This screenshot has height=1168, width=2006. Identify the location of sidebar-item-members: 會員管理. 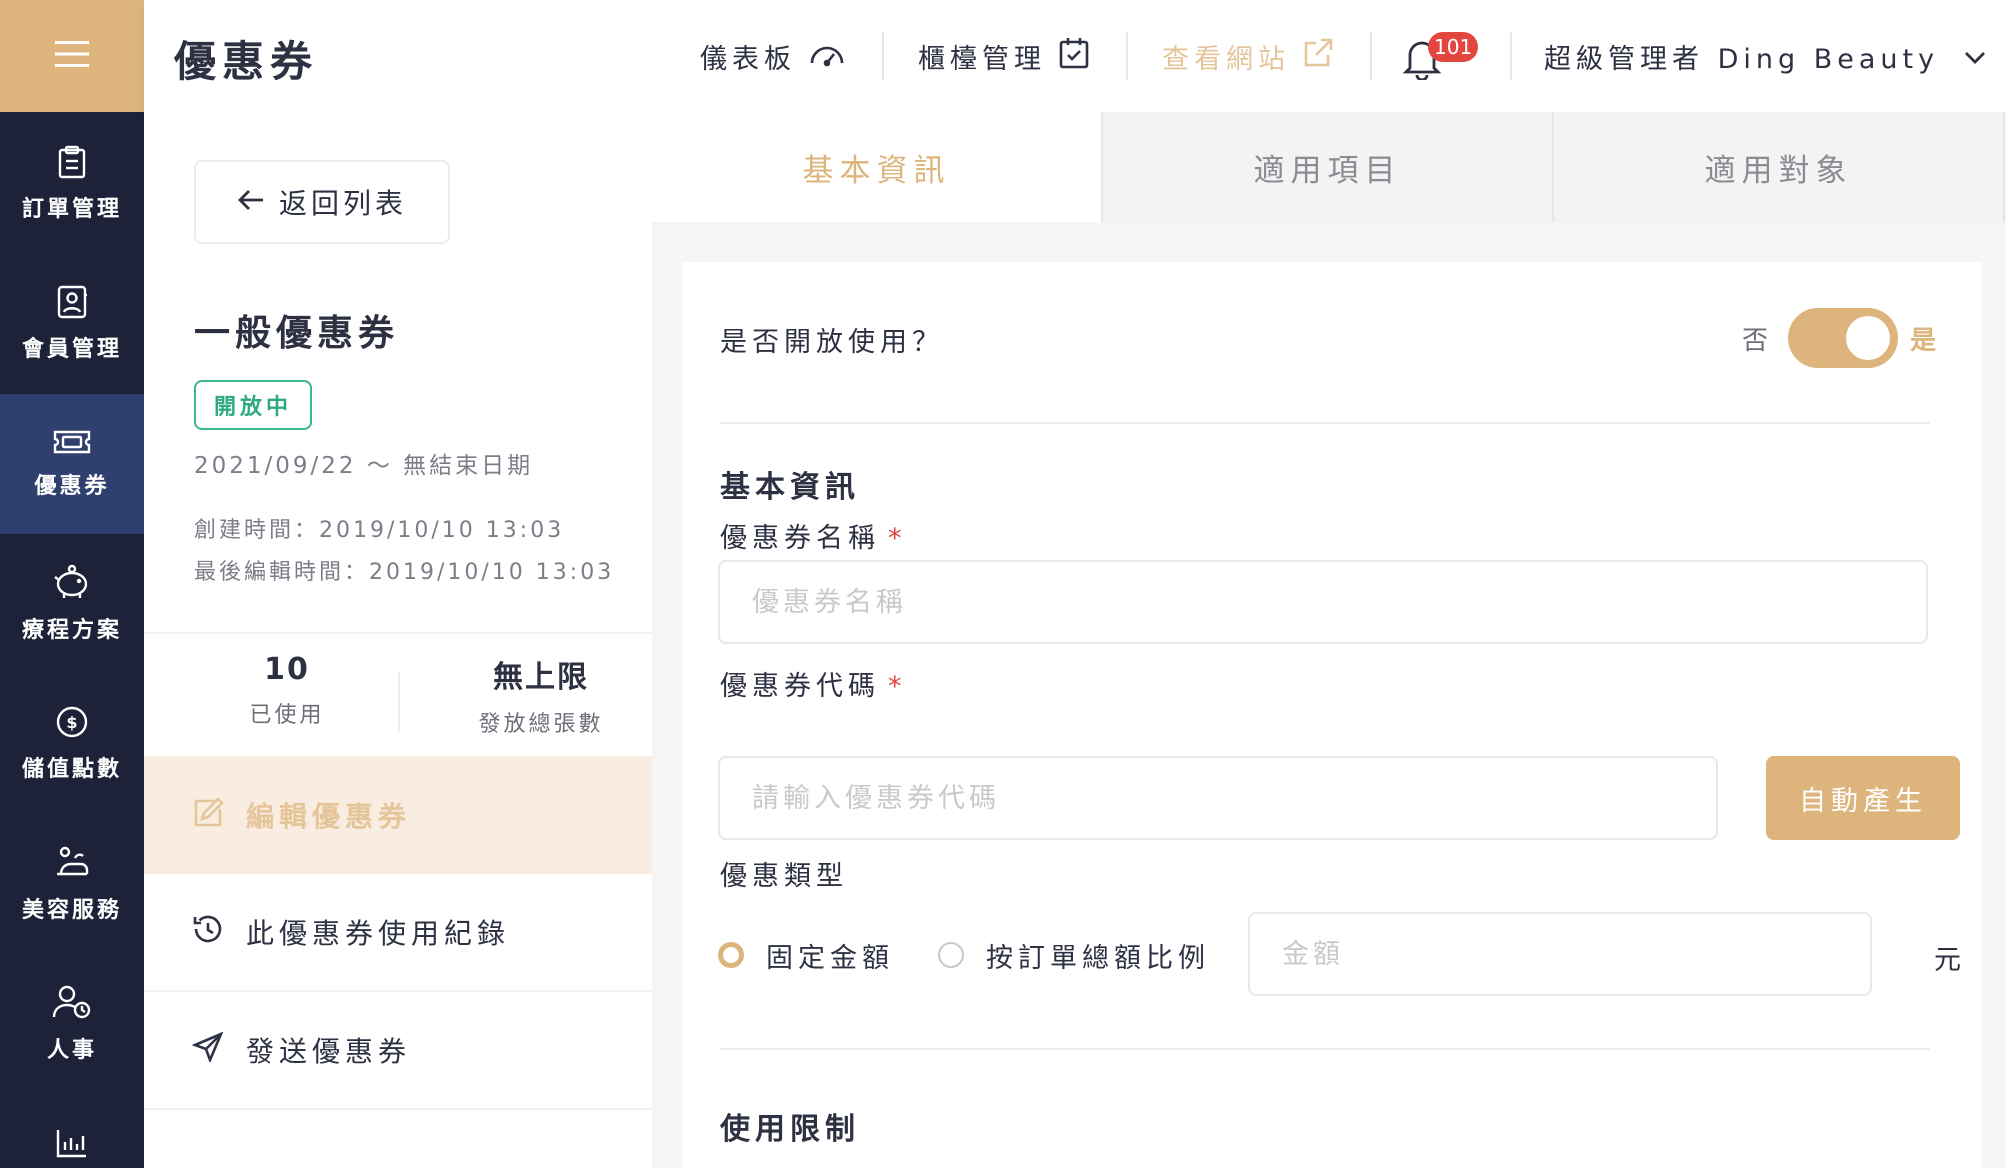
(72, 324).